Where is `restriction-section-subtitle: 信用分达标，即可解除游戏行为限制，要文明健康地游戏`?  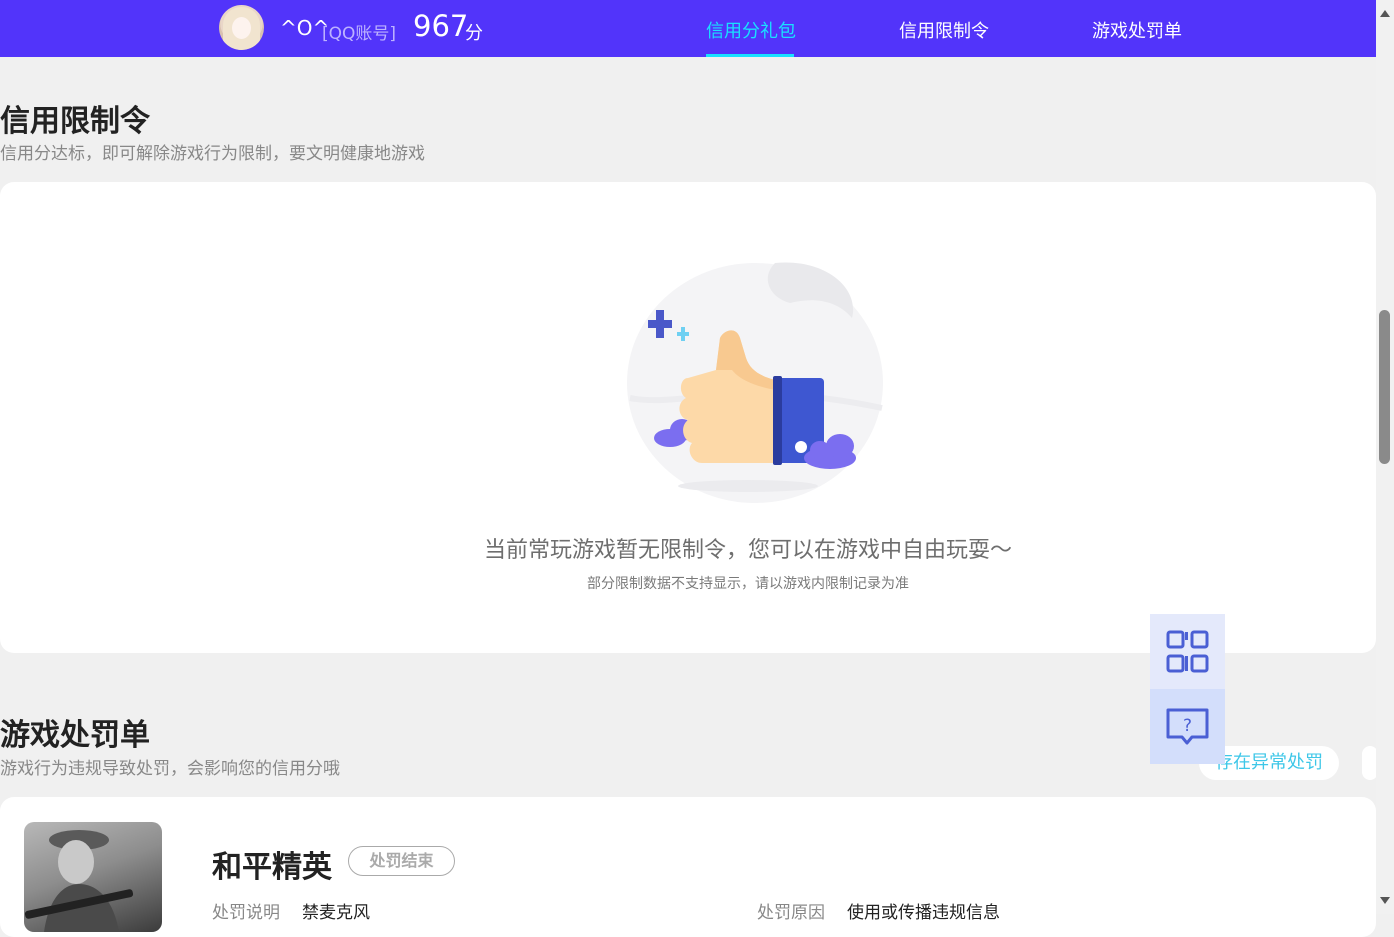
restriction-section-subtitle: 信用分达标，即可解除游戏行为限制，要文明健康地游戏 is located at coordinates (212, 154).